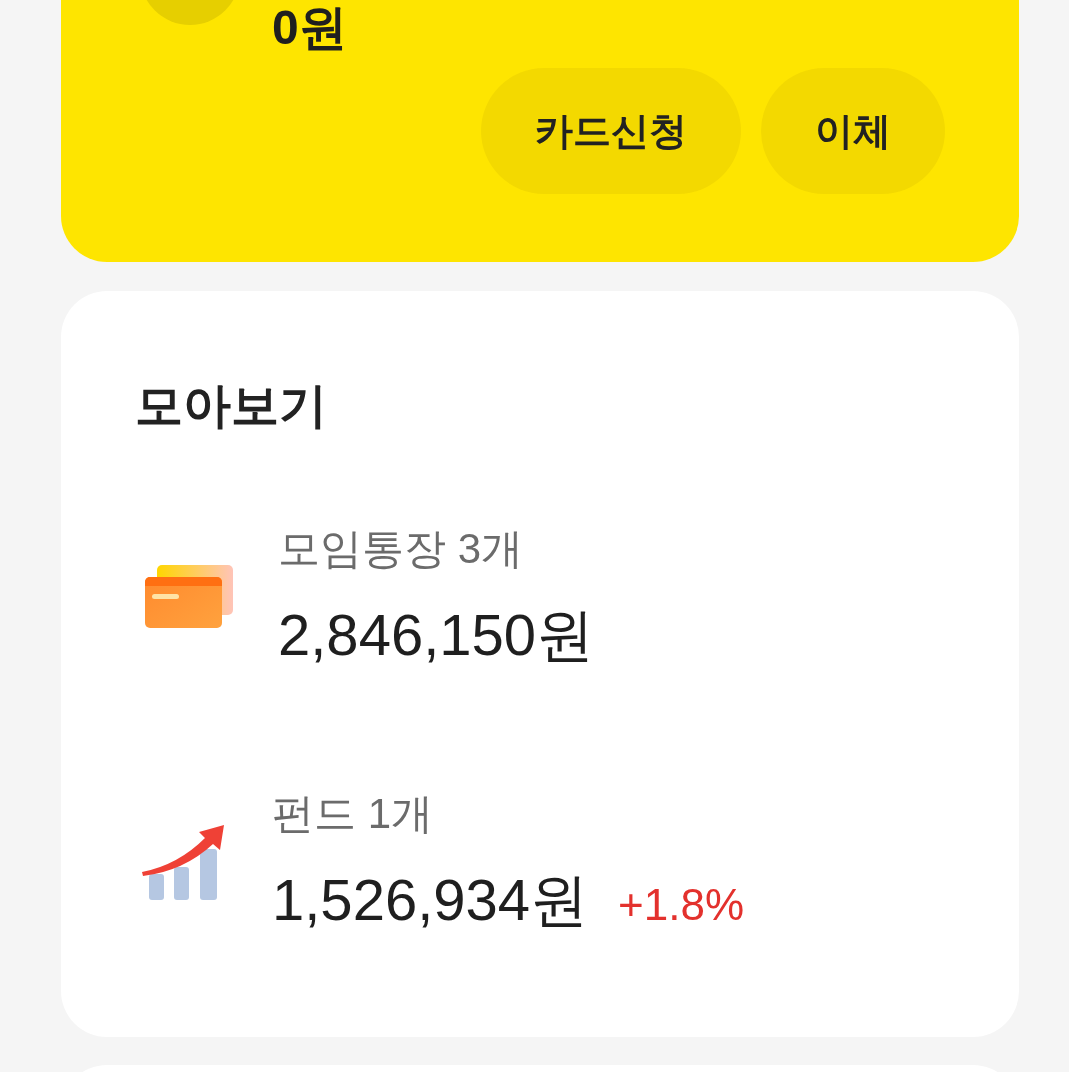 This screenshot has width=1069, height=1072. What do you see at coordinates (189, 596) in the screenshot?
I see `cards-icon` at bounding box center [189, 596].